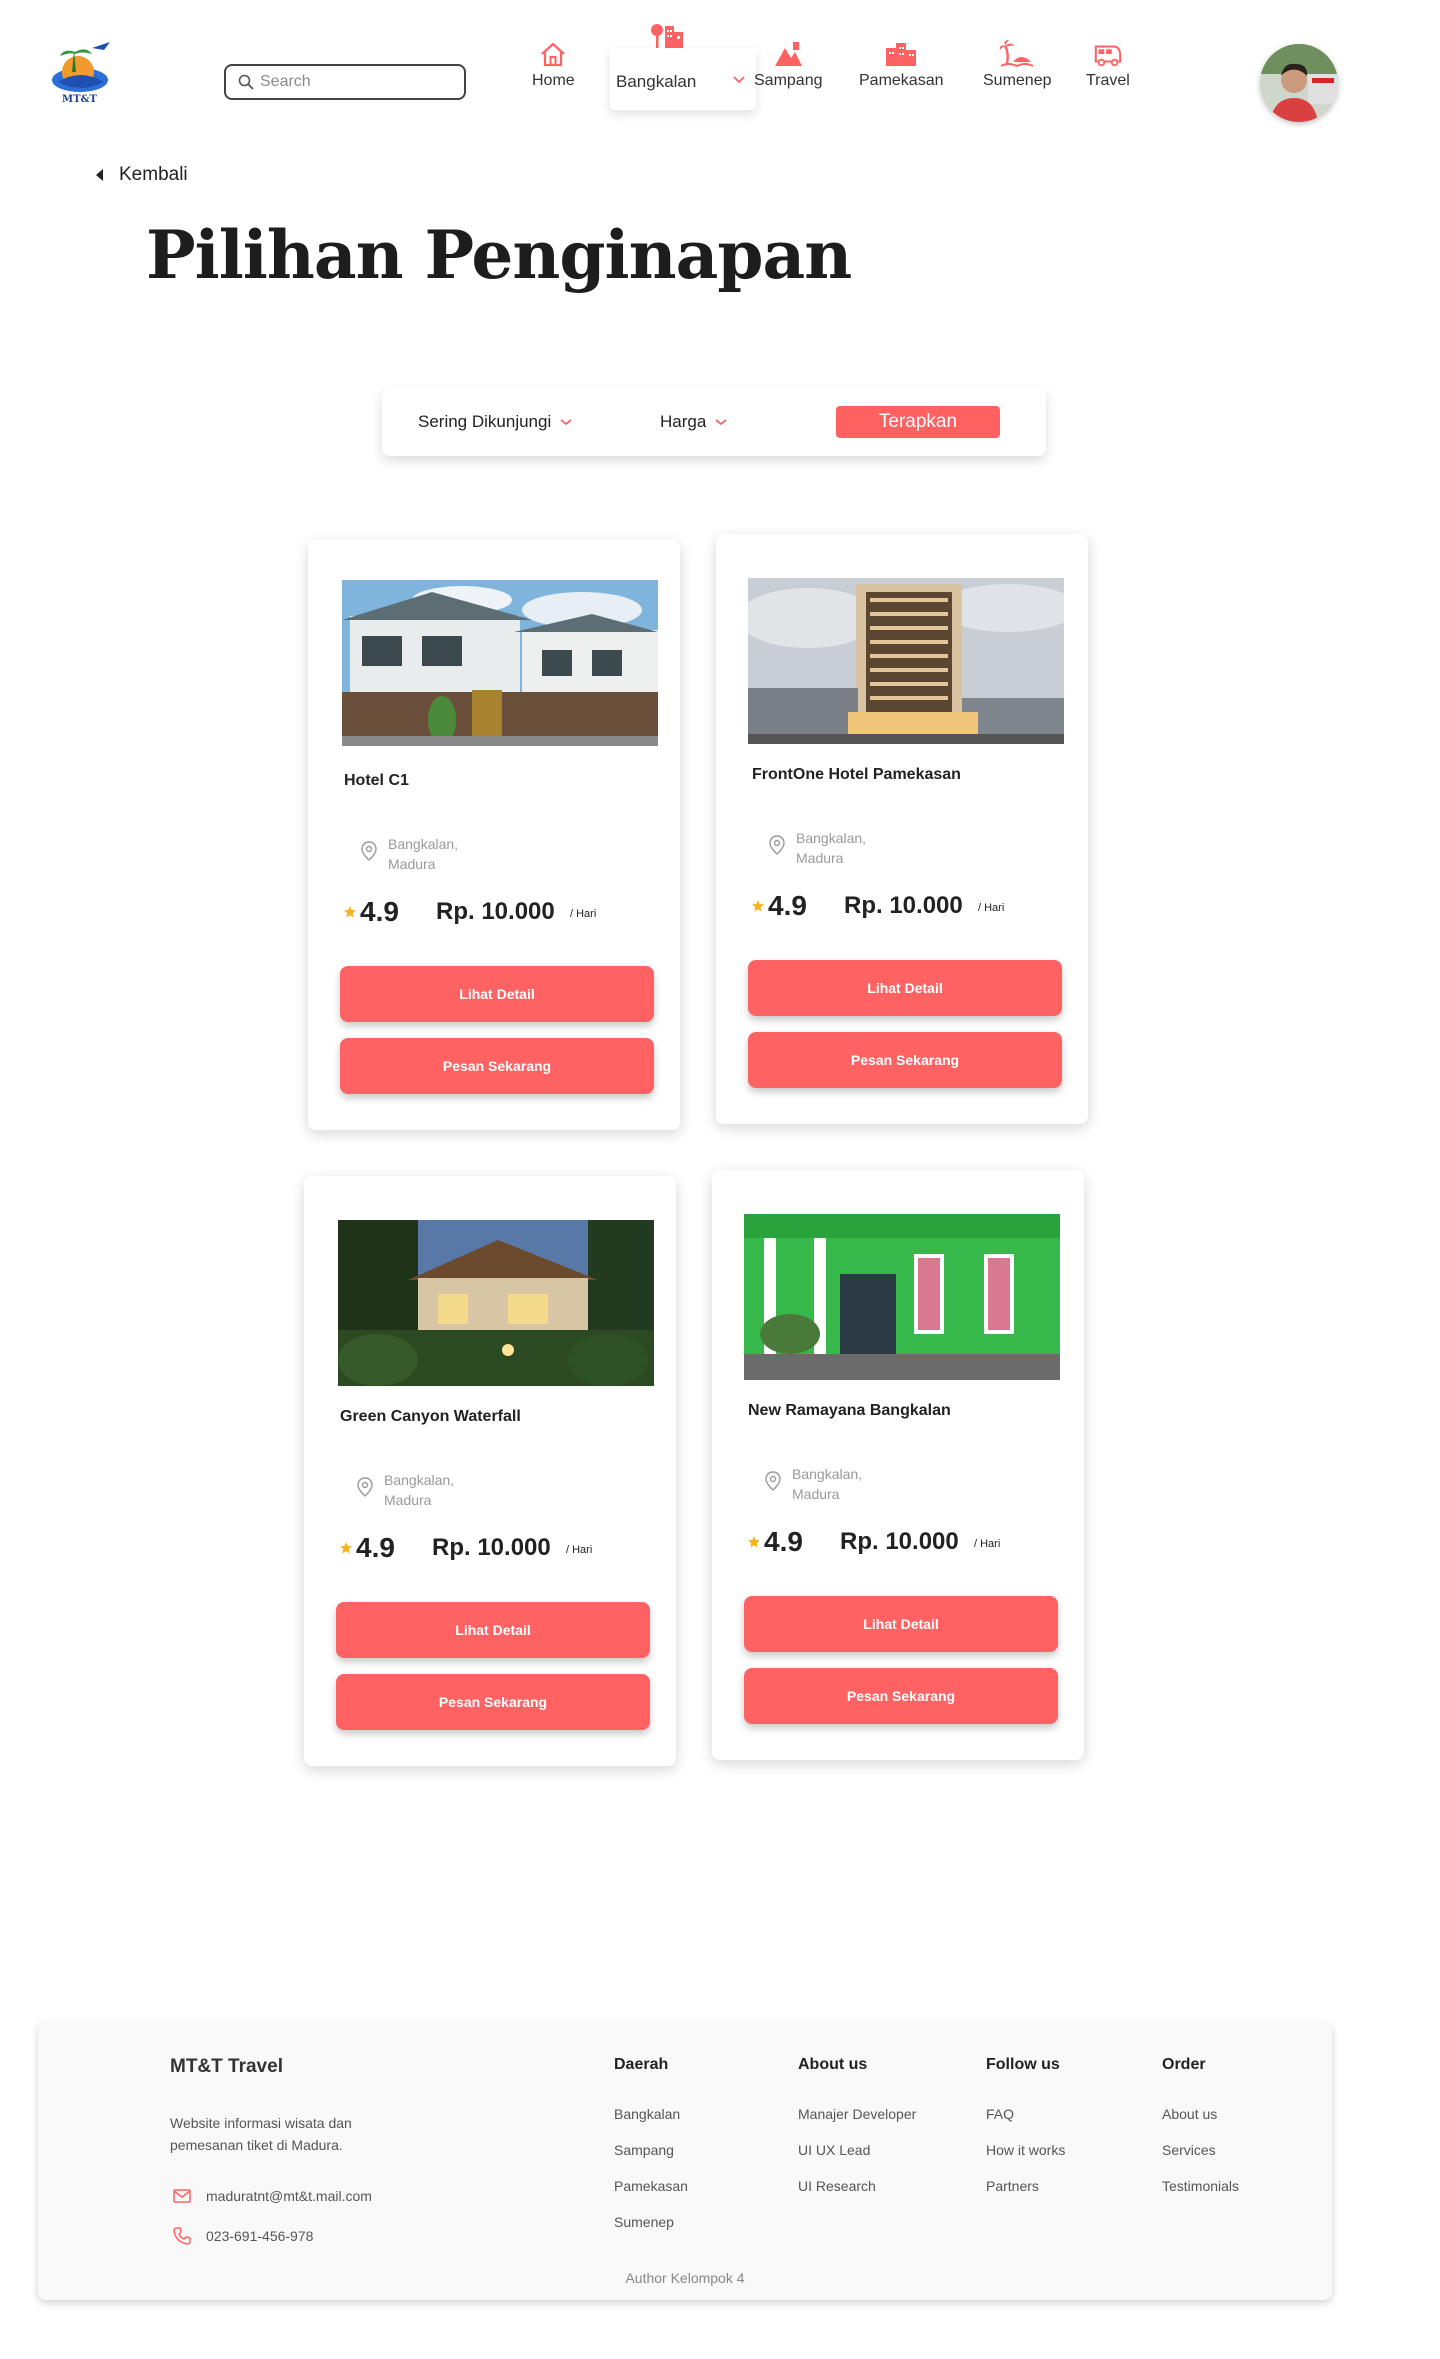  I want to click on tree-building-icon, so click(667, 36).